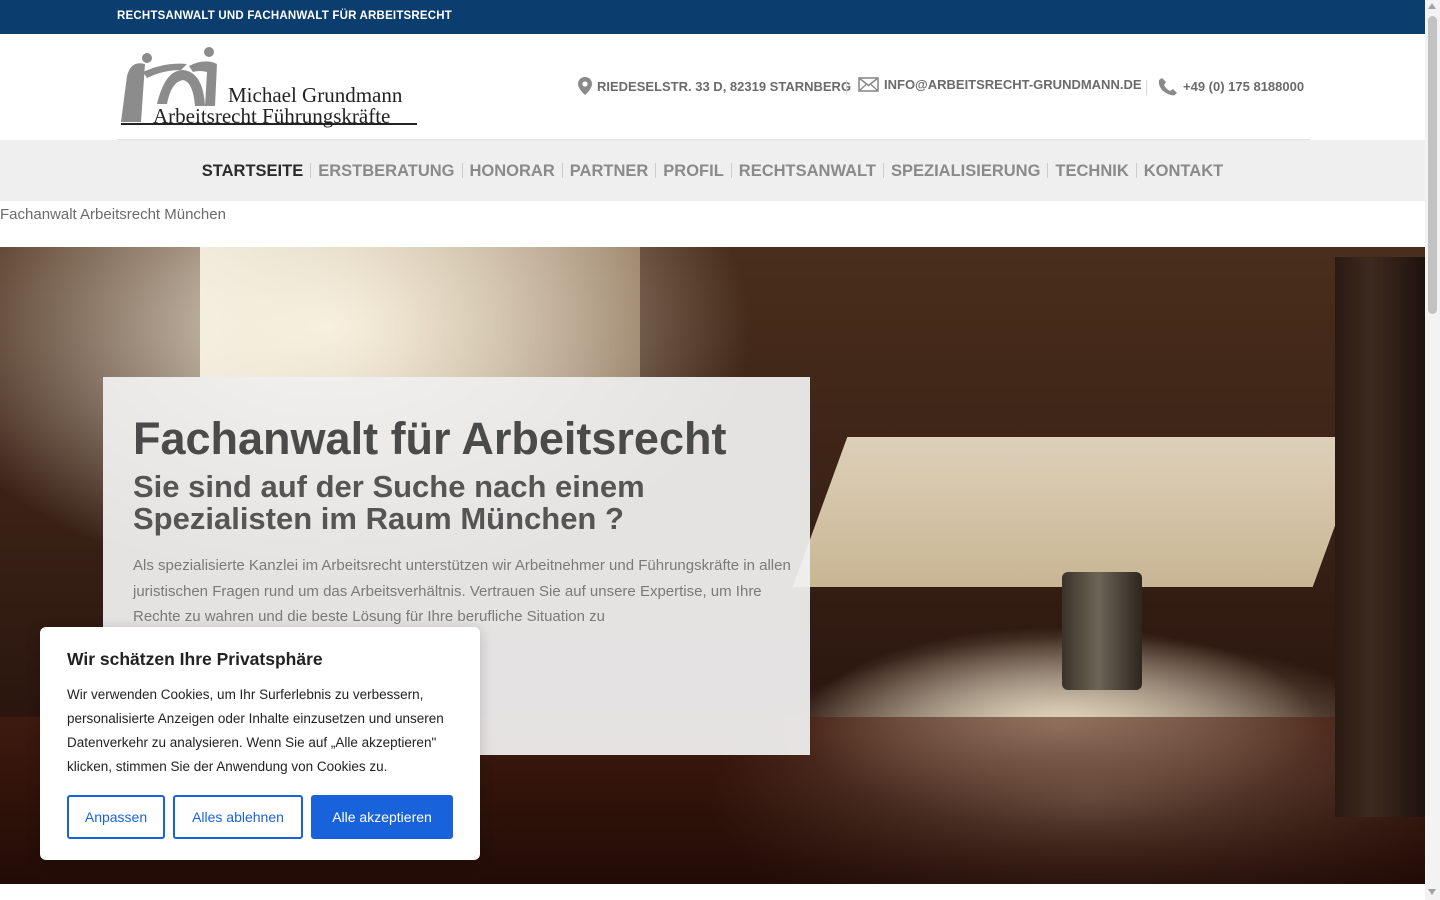 This screenshot has height=900, width=1440. I want to click on hero-image-window-light, so click(420, 312).